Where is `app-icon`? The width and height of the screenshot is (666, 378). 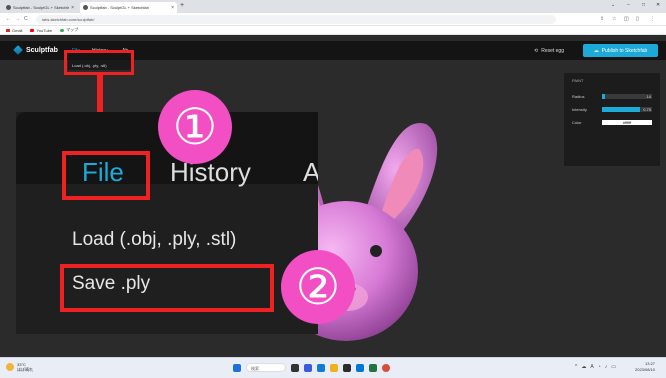
app-icon is located at coordinates (360, 367).